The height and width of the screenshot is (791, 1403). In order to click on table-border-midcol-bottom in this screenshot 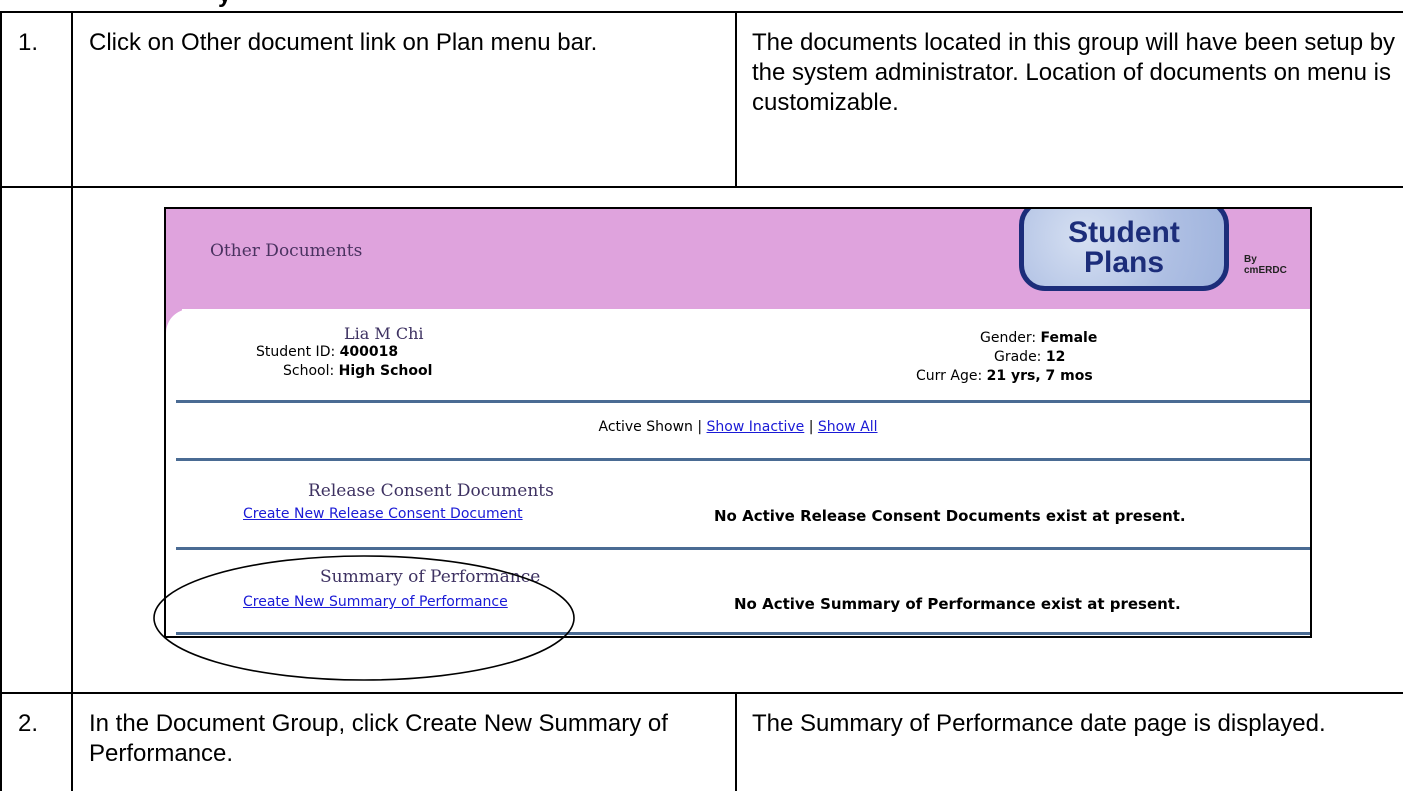, I will do `click(736, 741)`.